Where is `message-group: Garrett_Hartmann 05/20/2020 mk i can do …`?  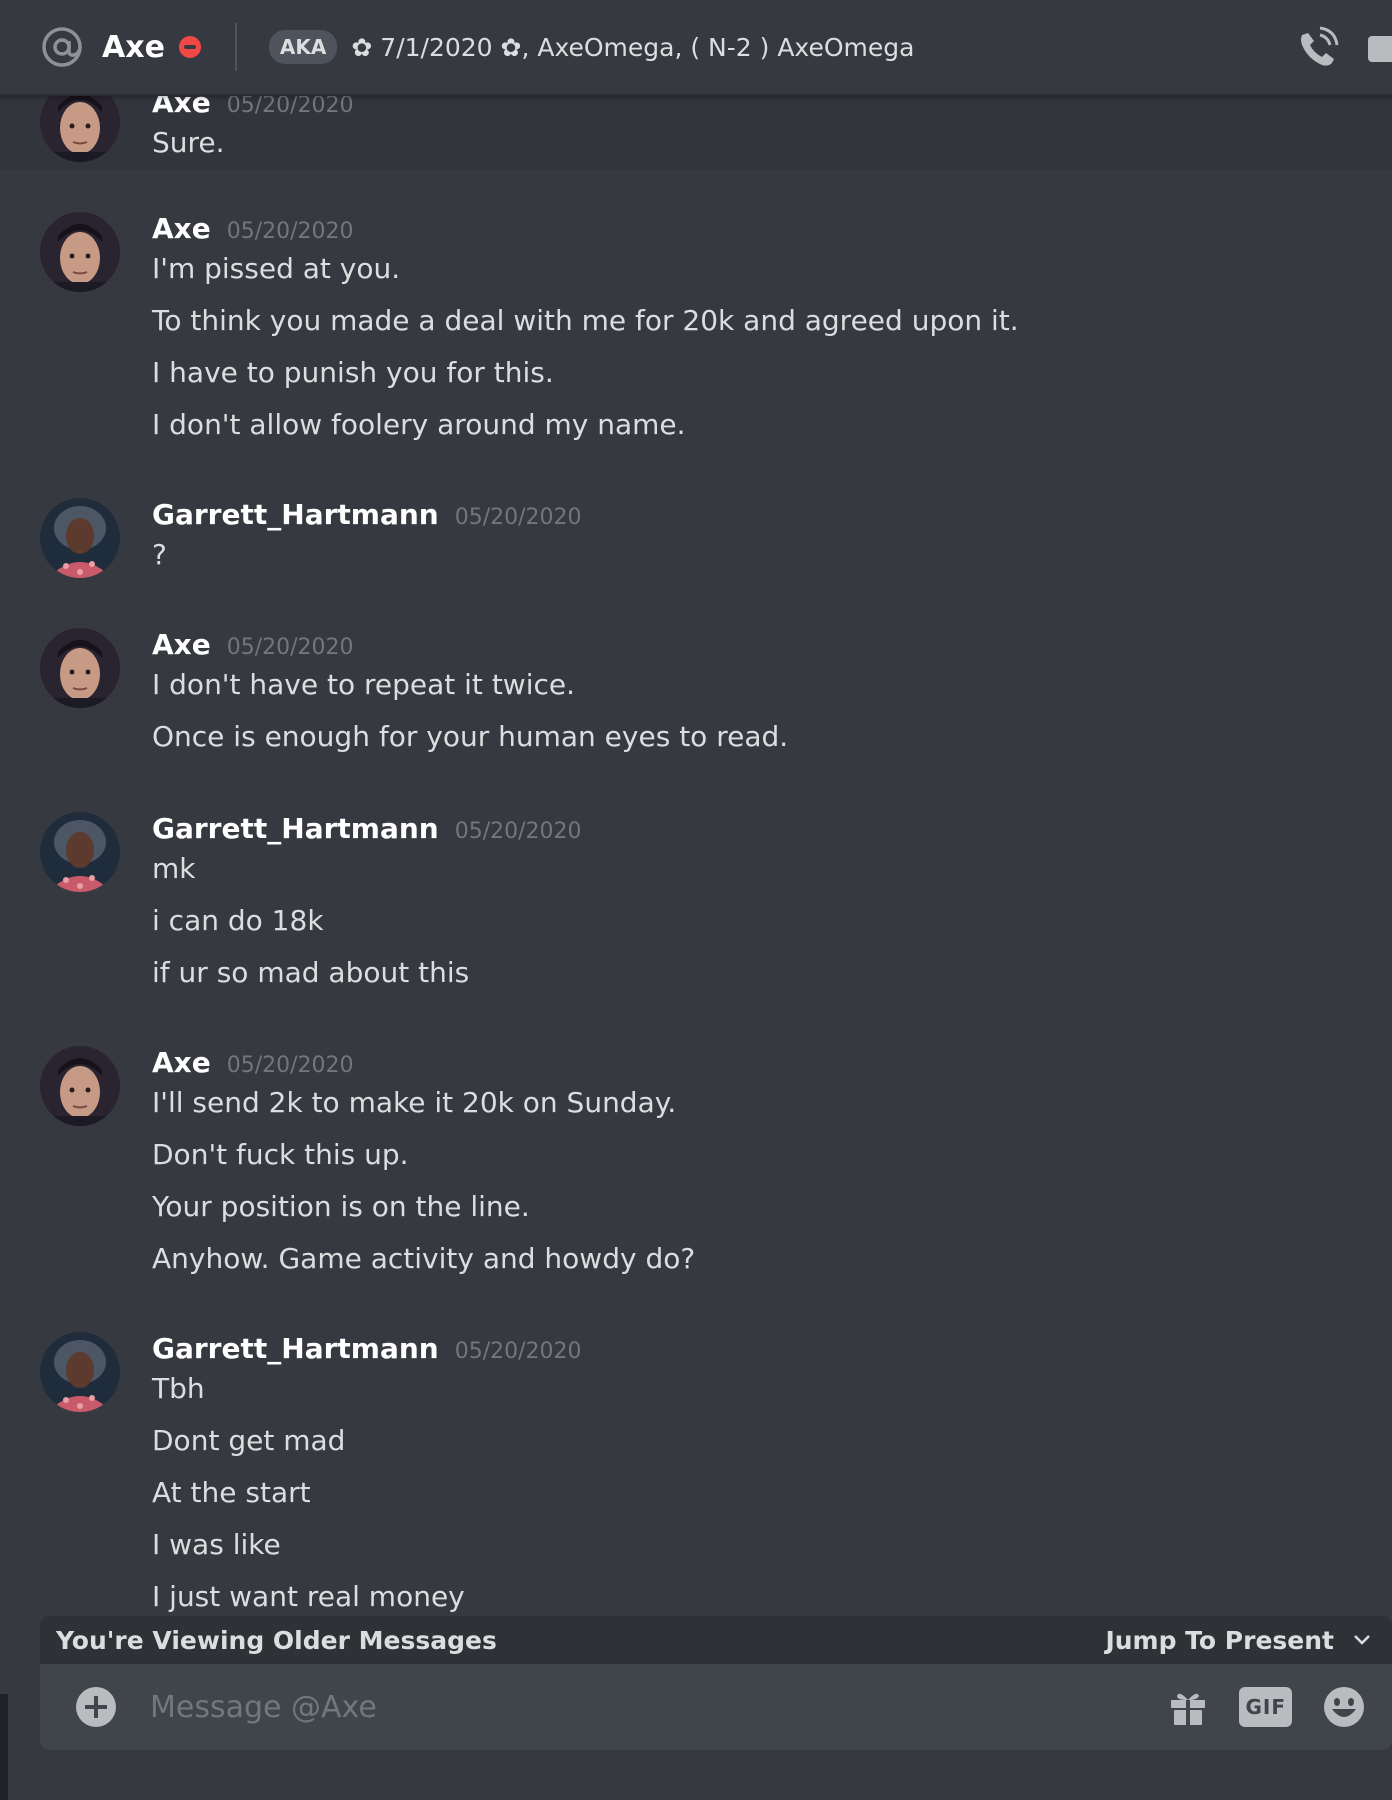 message-group: Garrett_Hartmann 05/20/2020 mk i can do … is located at coordinates (696, 900).